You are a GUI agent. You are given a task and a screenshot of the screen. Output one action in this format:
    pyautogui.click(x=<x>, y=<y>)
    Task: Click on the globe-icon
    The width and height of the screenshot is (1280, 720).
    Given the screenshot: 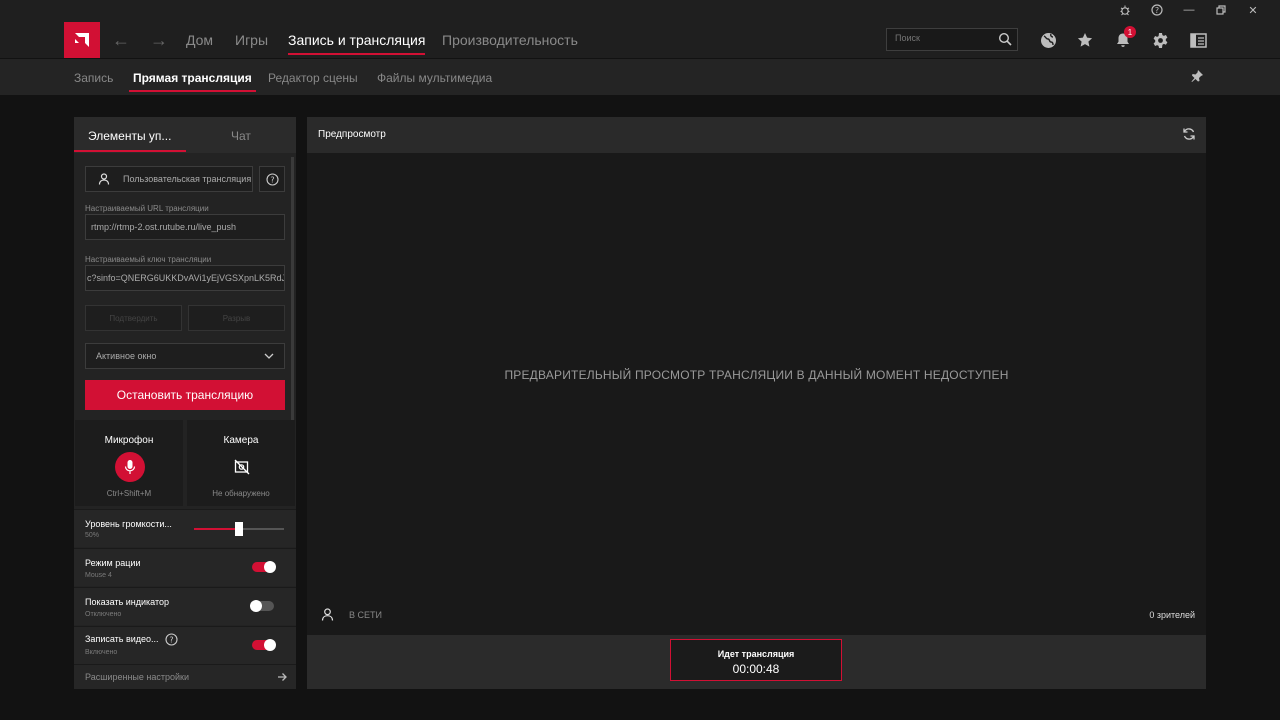 What is the action you would take?
    pyautogui.click(x=1048, y=40)
    